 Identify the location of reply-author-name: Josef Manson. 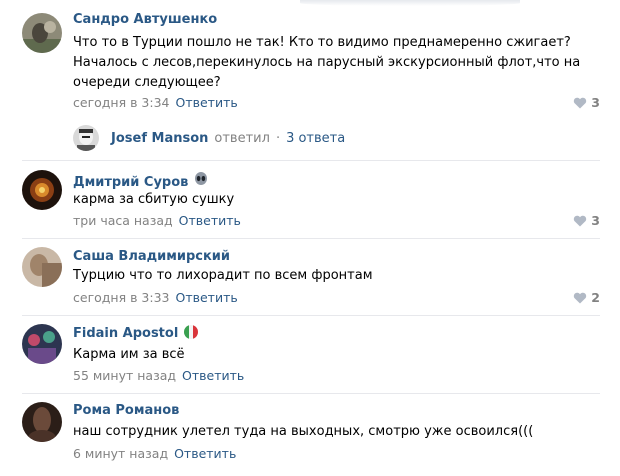
(159, 138).